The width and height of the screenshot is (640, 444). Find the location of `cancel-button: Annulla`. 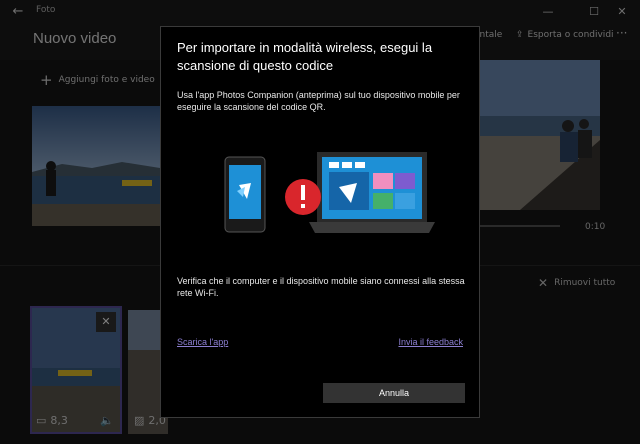

cancel-button: Annulla is located at coordinates (394, 393).